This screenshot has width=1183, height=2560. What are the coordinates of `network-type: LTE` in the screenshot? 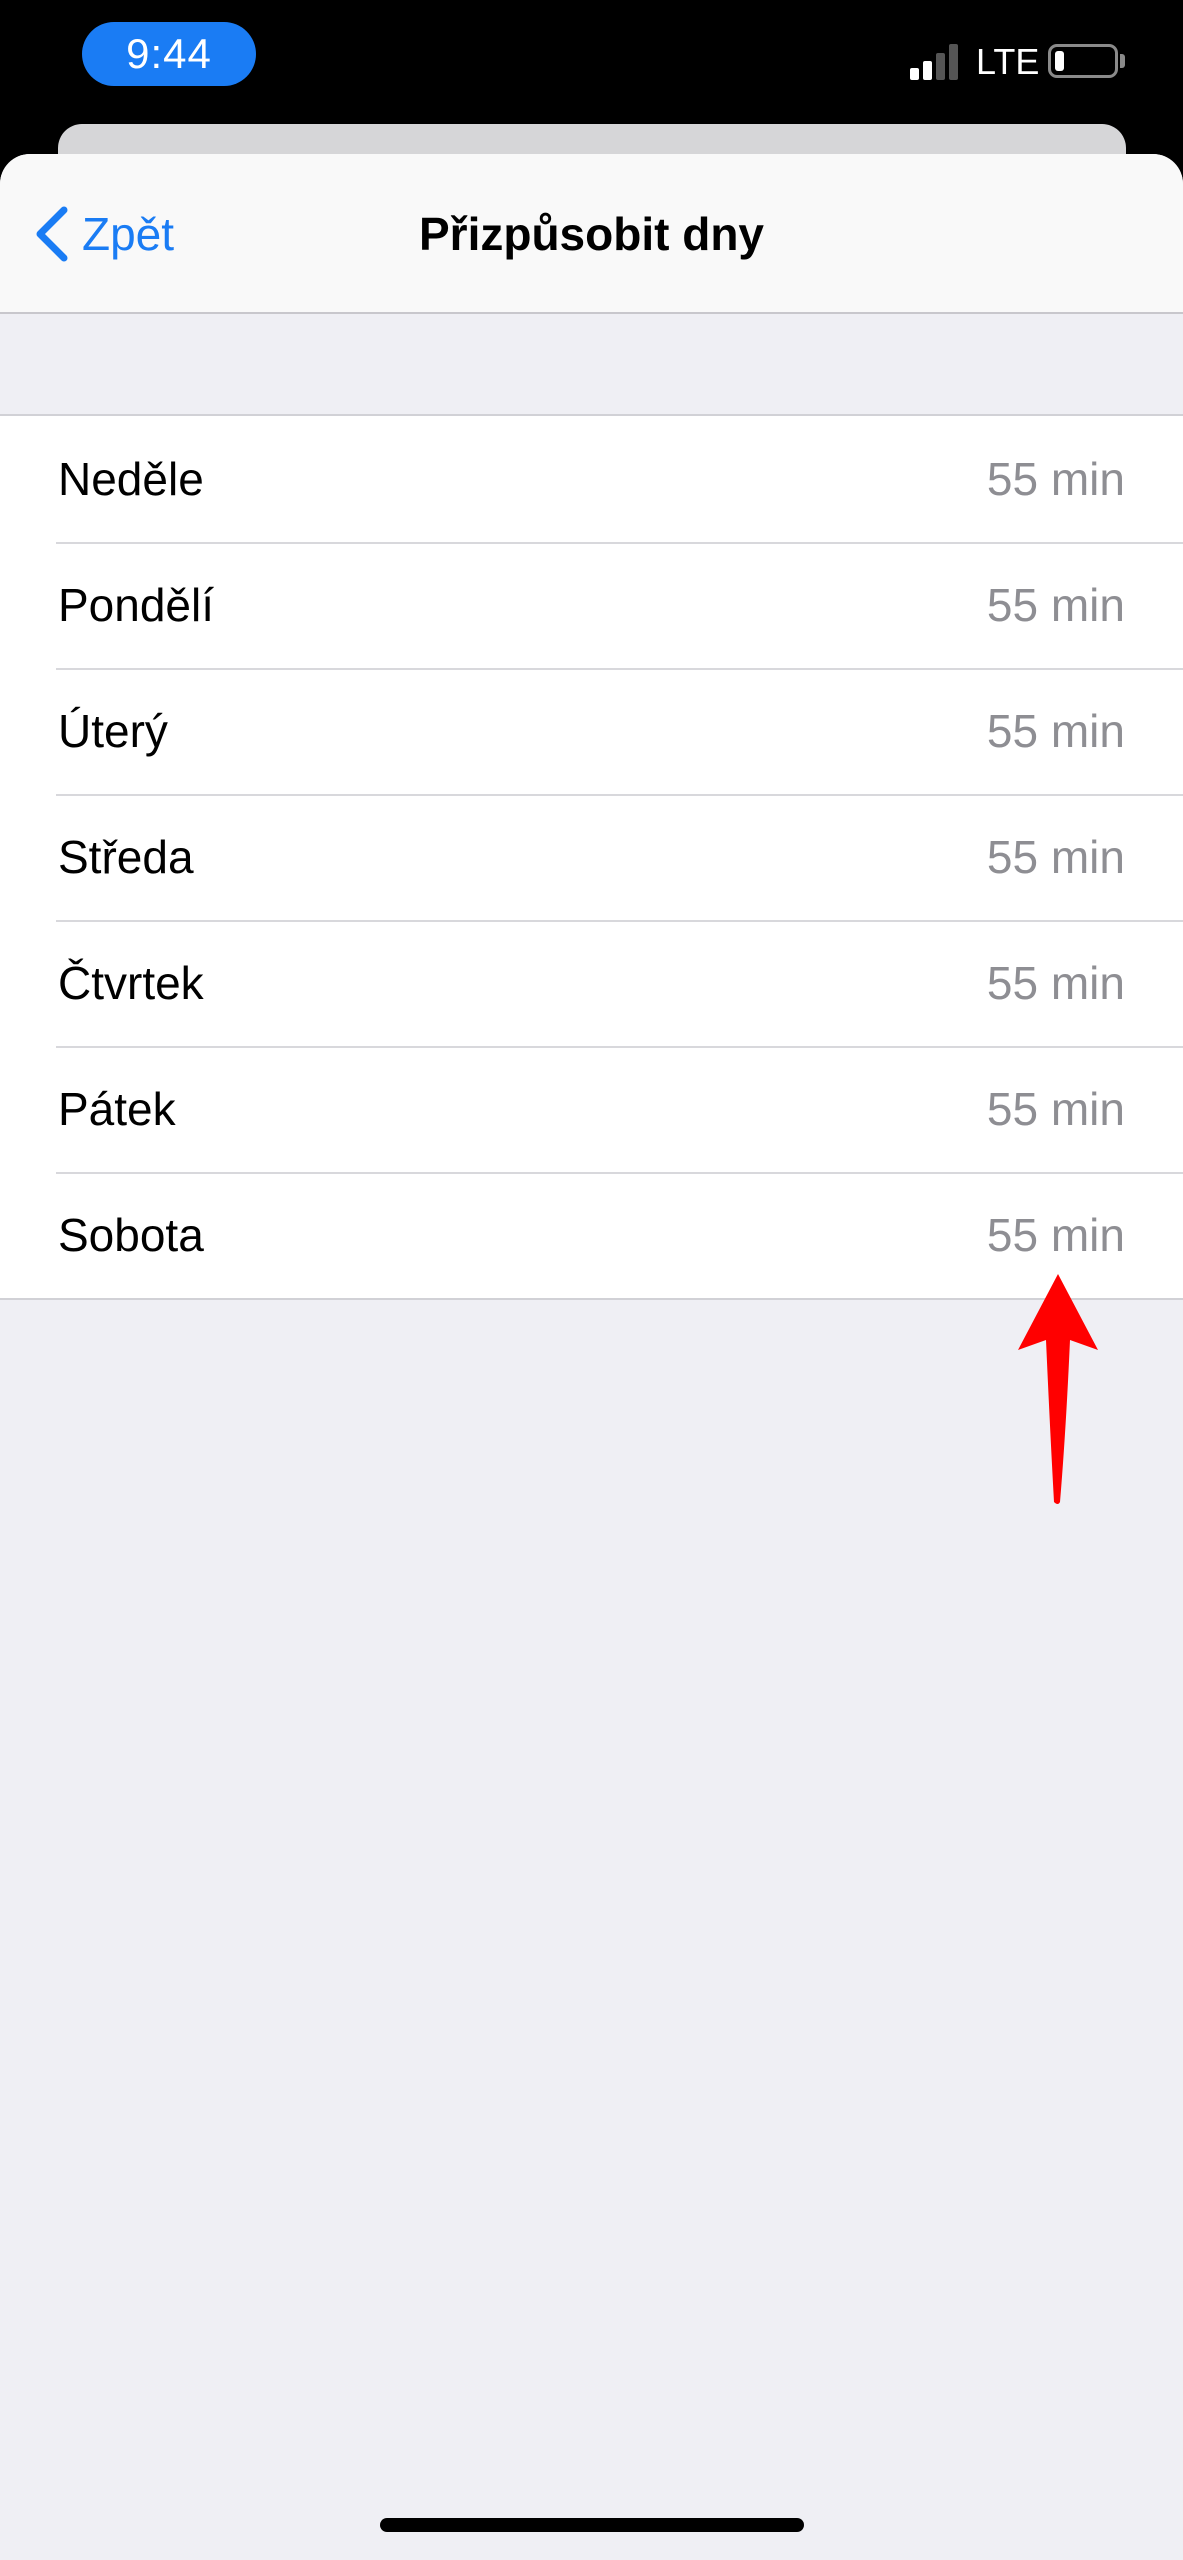 It's located at (1008, 61).